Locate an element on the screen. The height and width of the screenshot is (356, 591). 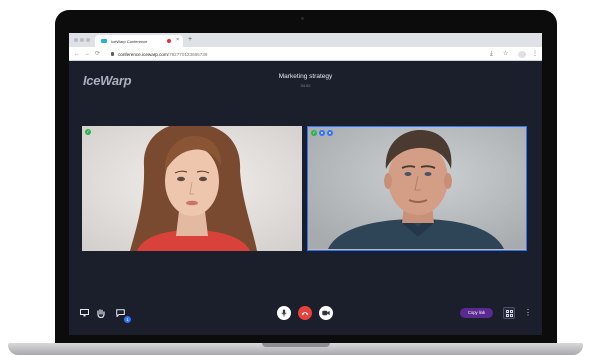
chat-unread-badge: 1 is located at coordinates (127, 319).